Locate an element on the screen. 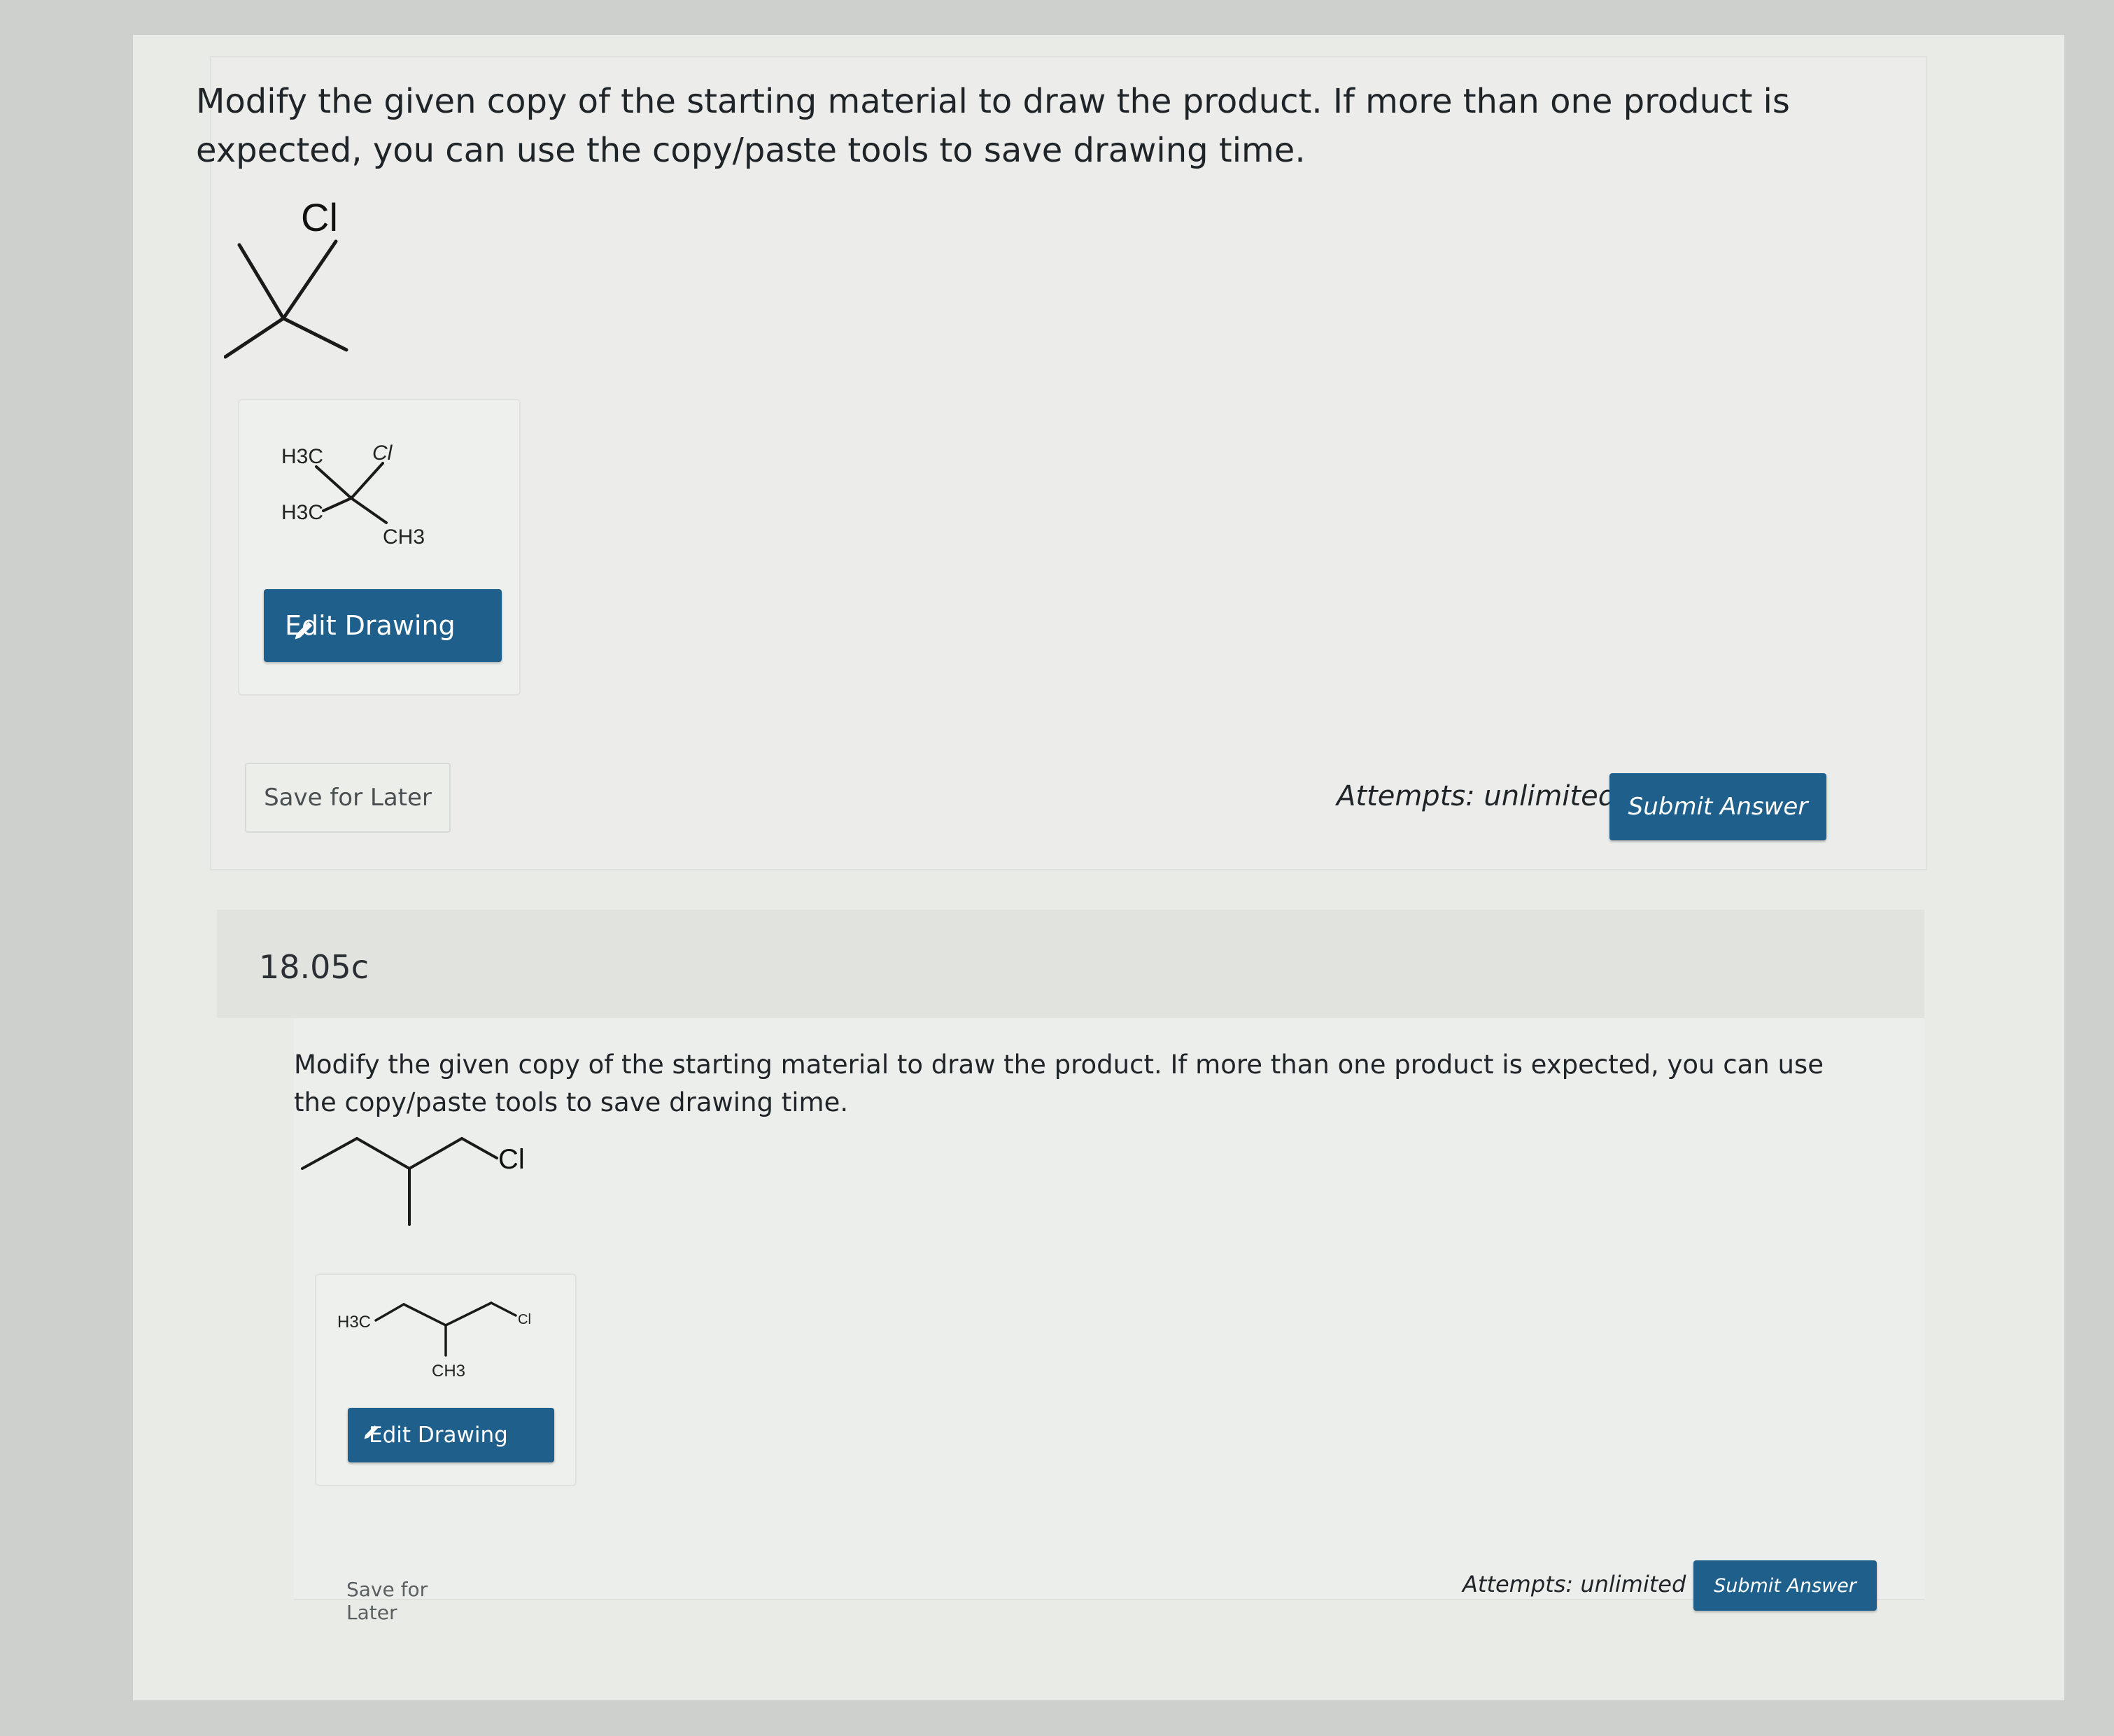  starting-material-structure-b: Cl is located at coordinates (413, 1181).